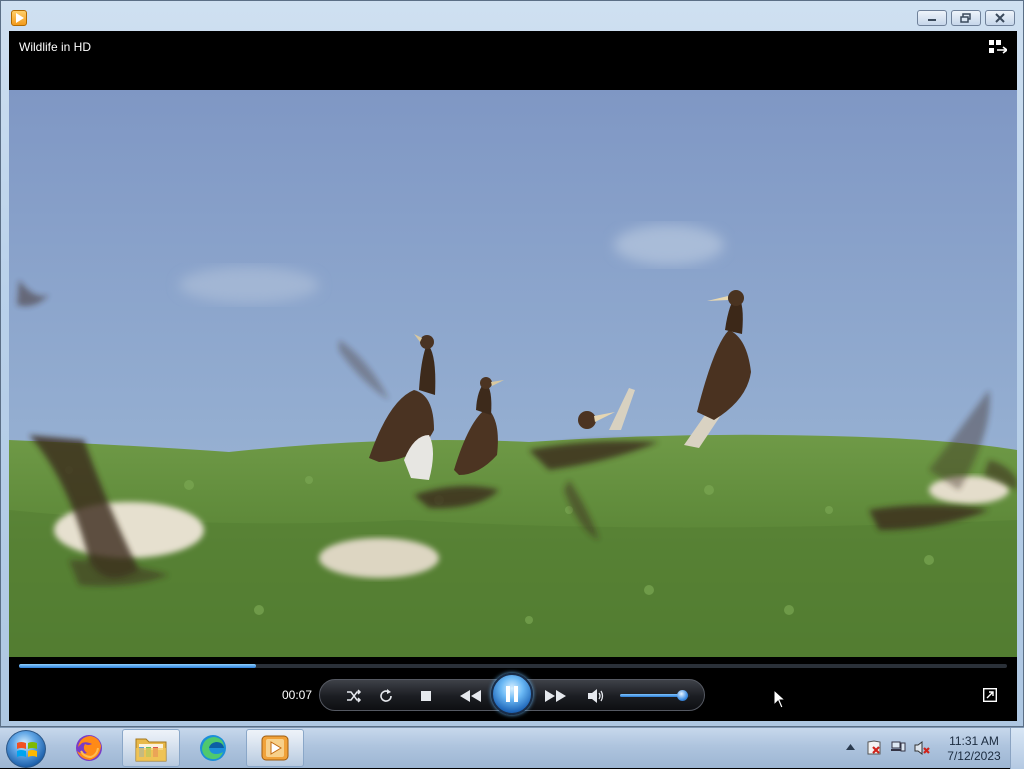 This screenshot has height=769, width=1024. Describe the element at coordinates (297, 695) in the screenshot. I see `elapsed-time: 00:07` at that location.